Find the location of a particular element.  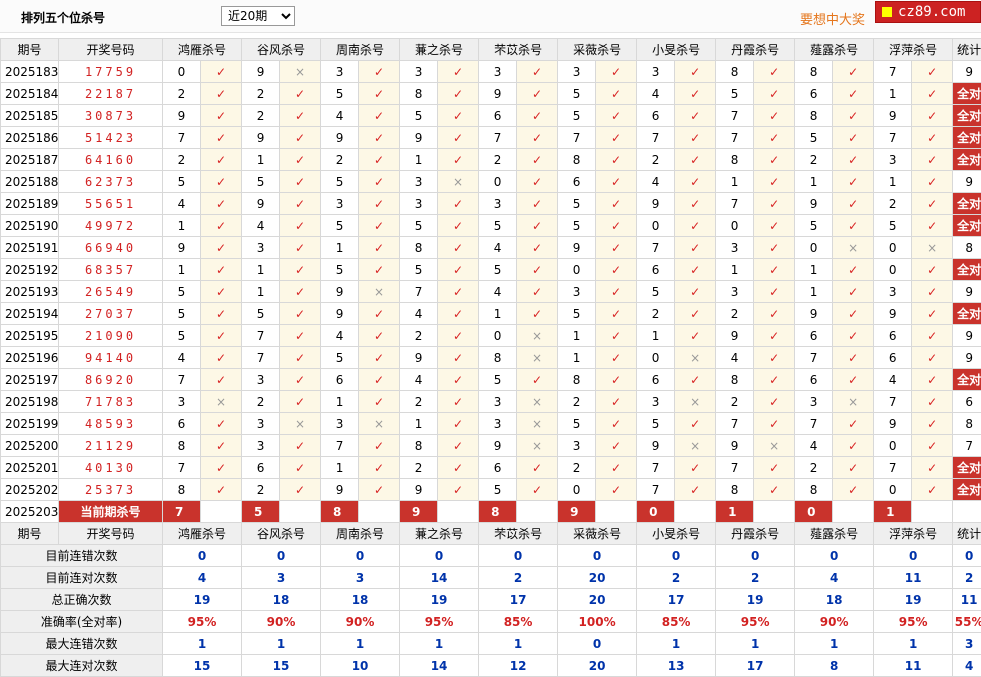

stats-label: 目前连错次数 is located at coordinates (82, 556).